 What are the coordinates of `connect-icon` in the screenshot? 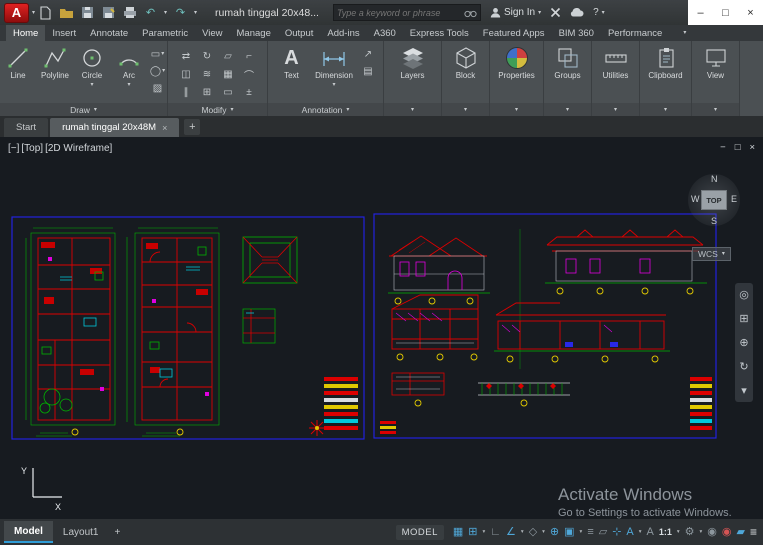 It's located at (577, 12).